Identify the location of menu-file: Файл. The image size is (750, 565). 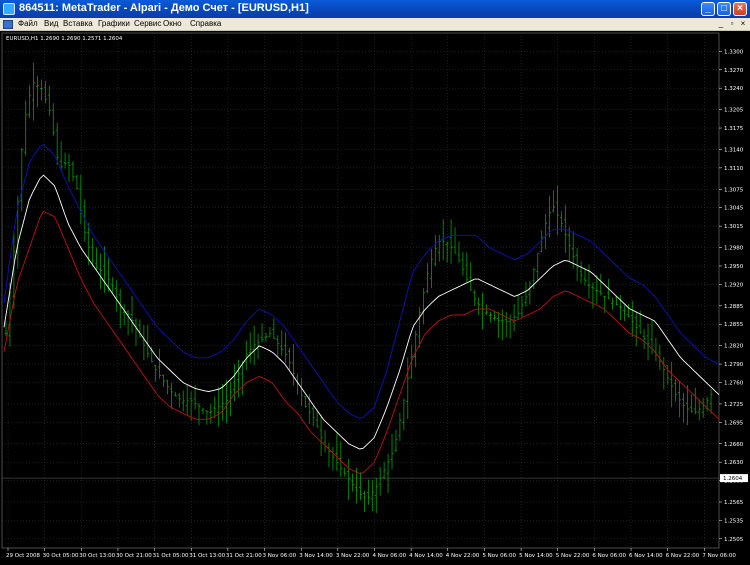
(28, 23).